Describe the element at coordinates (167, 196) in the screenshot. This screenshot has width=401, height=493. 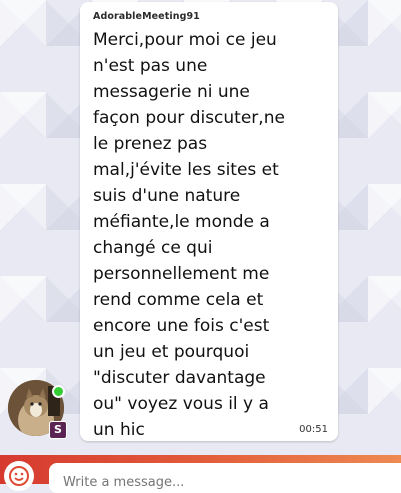
I see `message-line: suis d'une nature` at that location.